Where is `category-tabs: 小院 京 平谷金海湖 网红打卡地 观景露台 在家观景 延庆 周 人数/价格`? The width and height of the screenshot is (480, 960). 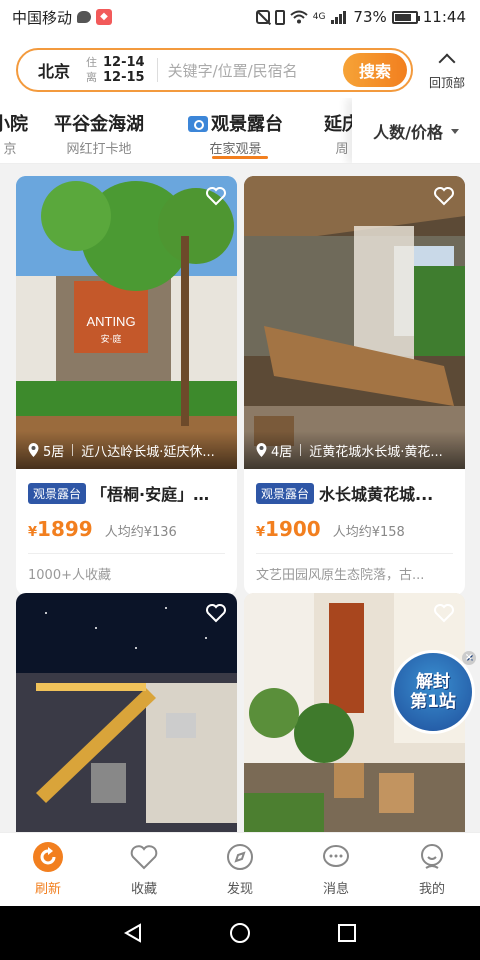
category-tabs: 小院 京 平谷金海湖 网红打卡地 观景露台 在家观景 延庆 周 人数/价格 is located at coordinates (240, 131).